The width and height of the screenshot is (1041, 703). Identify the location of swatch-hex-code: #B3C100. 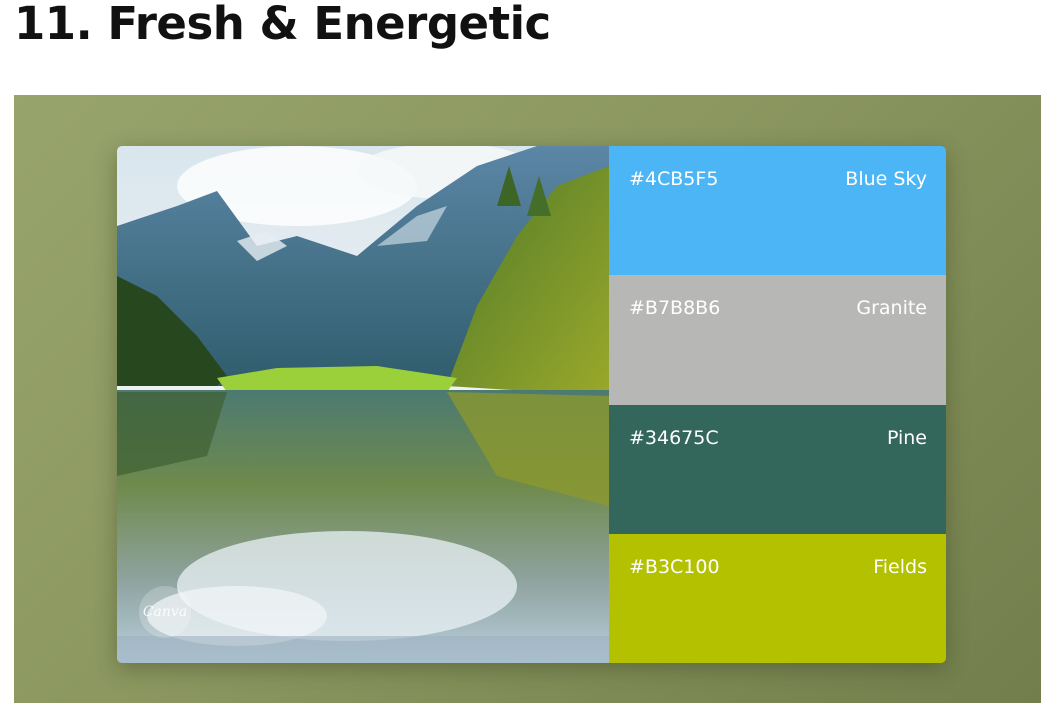
(674, 566).